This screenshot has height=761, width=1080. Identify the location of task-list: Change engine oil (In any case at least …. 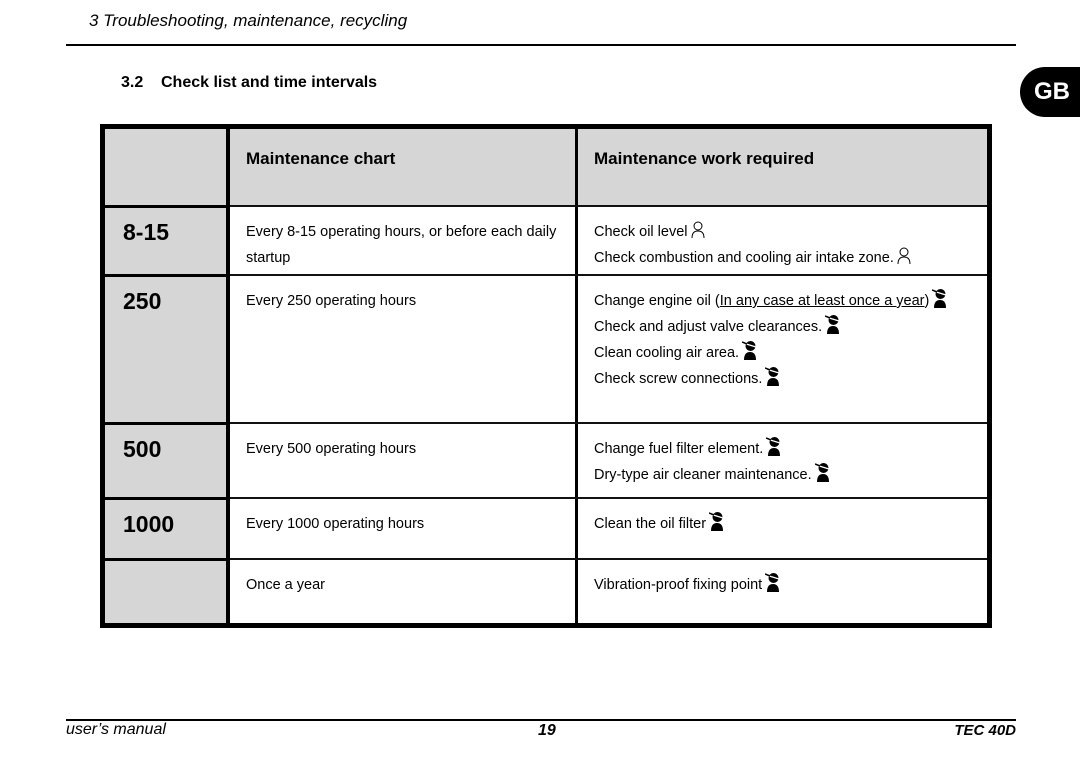
(771, 340).